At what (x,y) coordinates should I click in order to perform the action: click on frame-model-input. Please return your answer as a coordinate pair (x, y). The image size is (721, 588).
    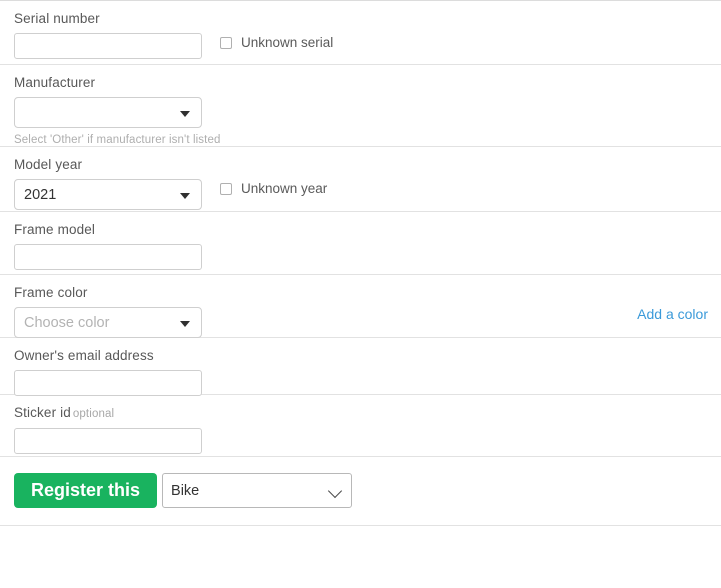
    Looking at the image, I should click on (108, 257).